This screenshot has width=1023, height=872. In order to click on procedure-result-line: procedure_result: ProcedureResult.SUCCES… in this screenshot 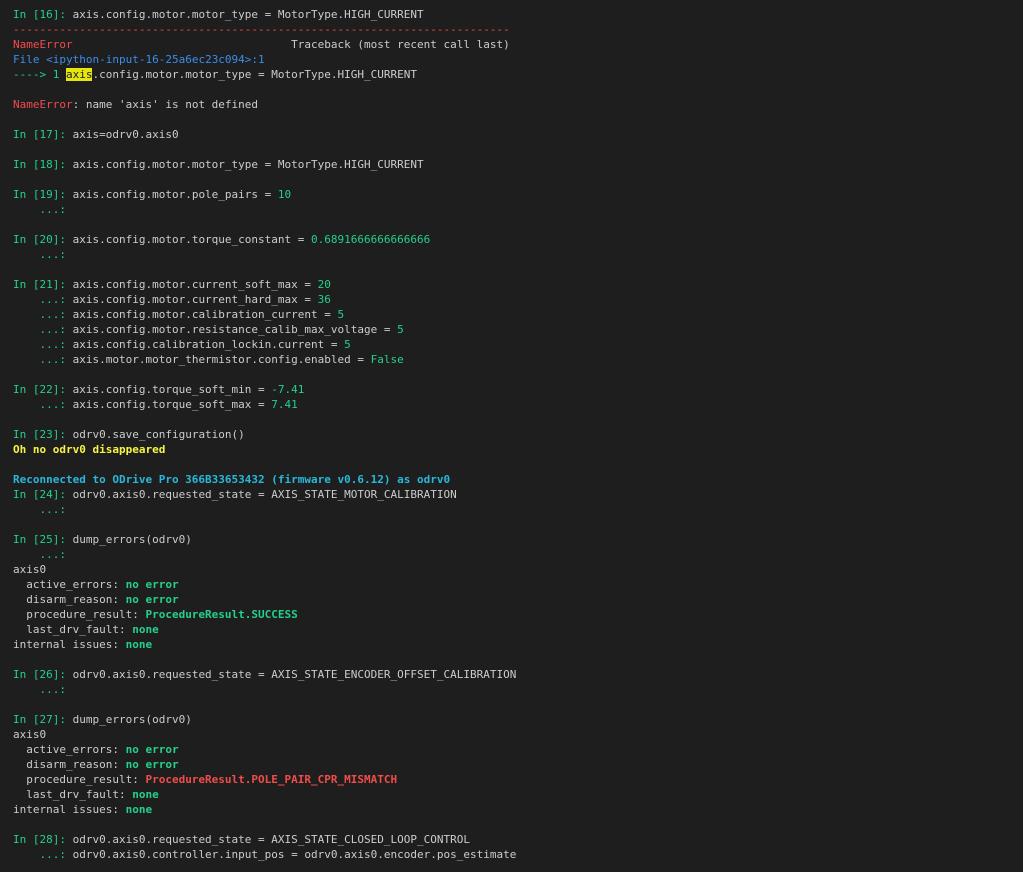, I will do `click(518, 614)`.